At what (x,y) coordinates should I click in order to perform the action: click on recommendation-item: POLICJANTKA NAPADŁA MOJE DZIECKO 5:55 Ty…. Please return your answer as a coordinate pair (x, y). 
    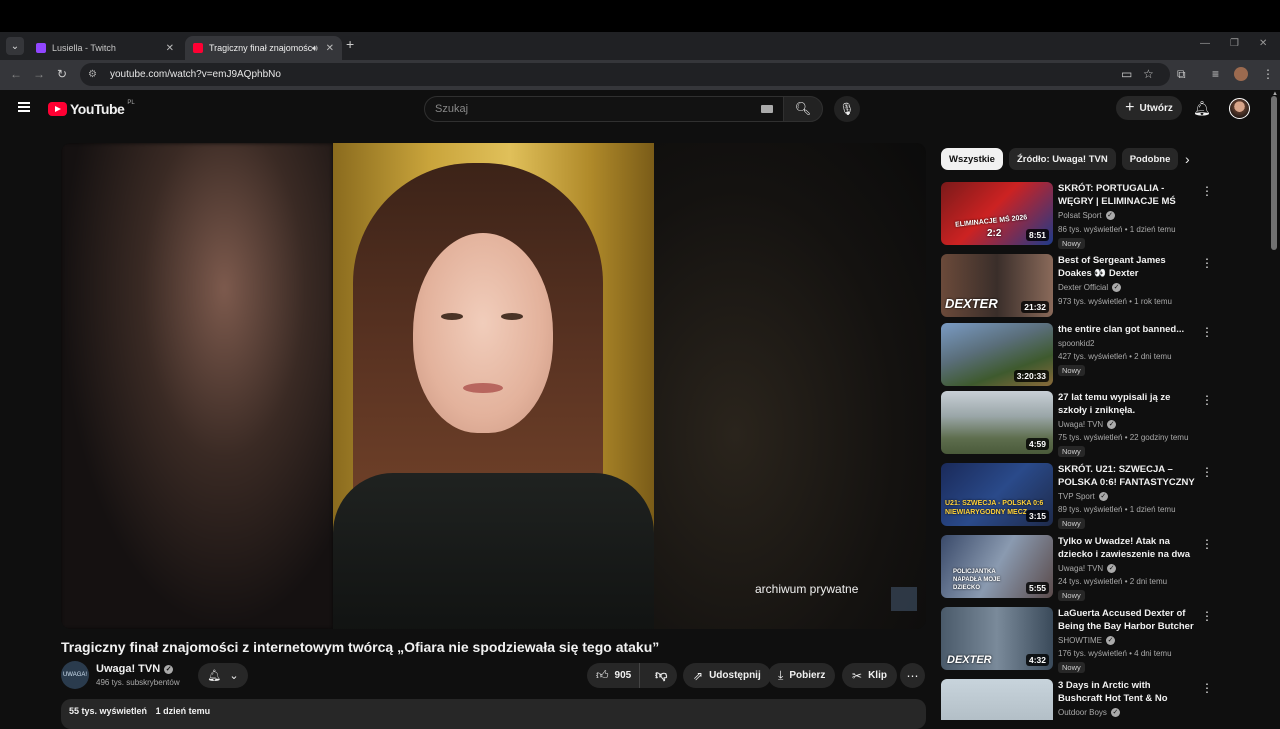
    Looking at the image, I should click on (1077, 568).